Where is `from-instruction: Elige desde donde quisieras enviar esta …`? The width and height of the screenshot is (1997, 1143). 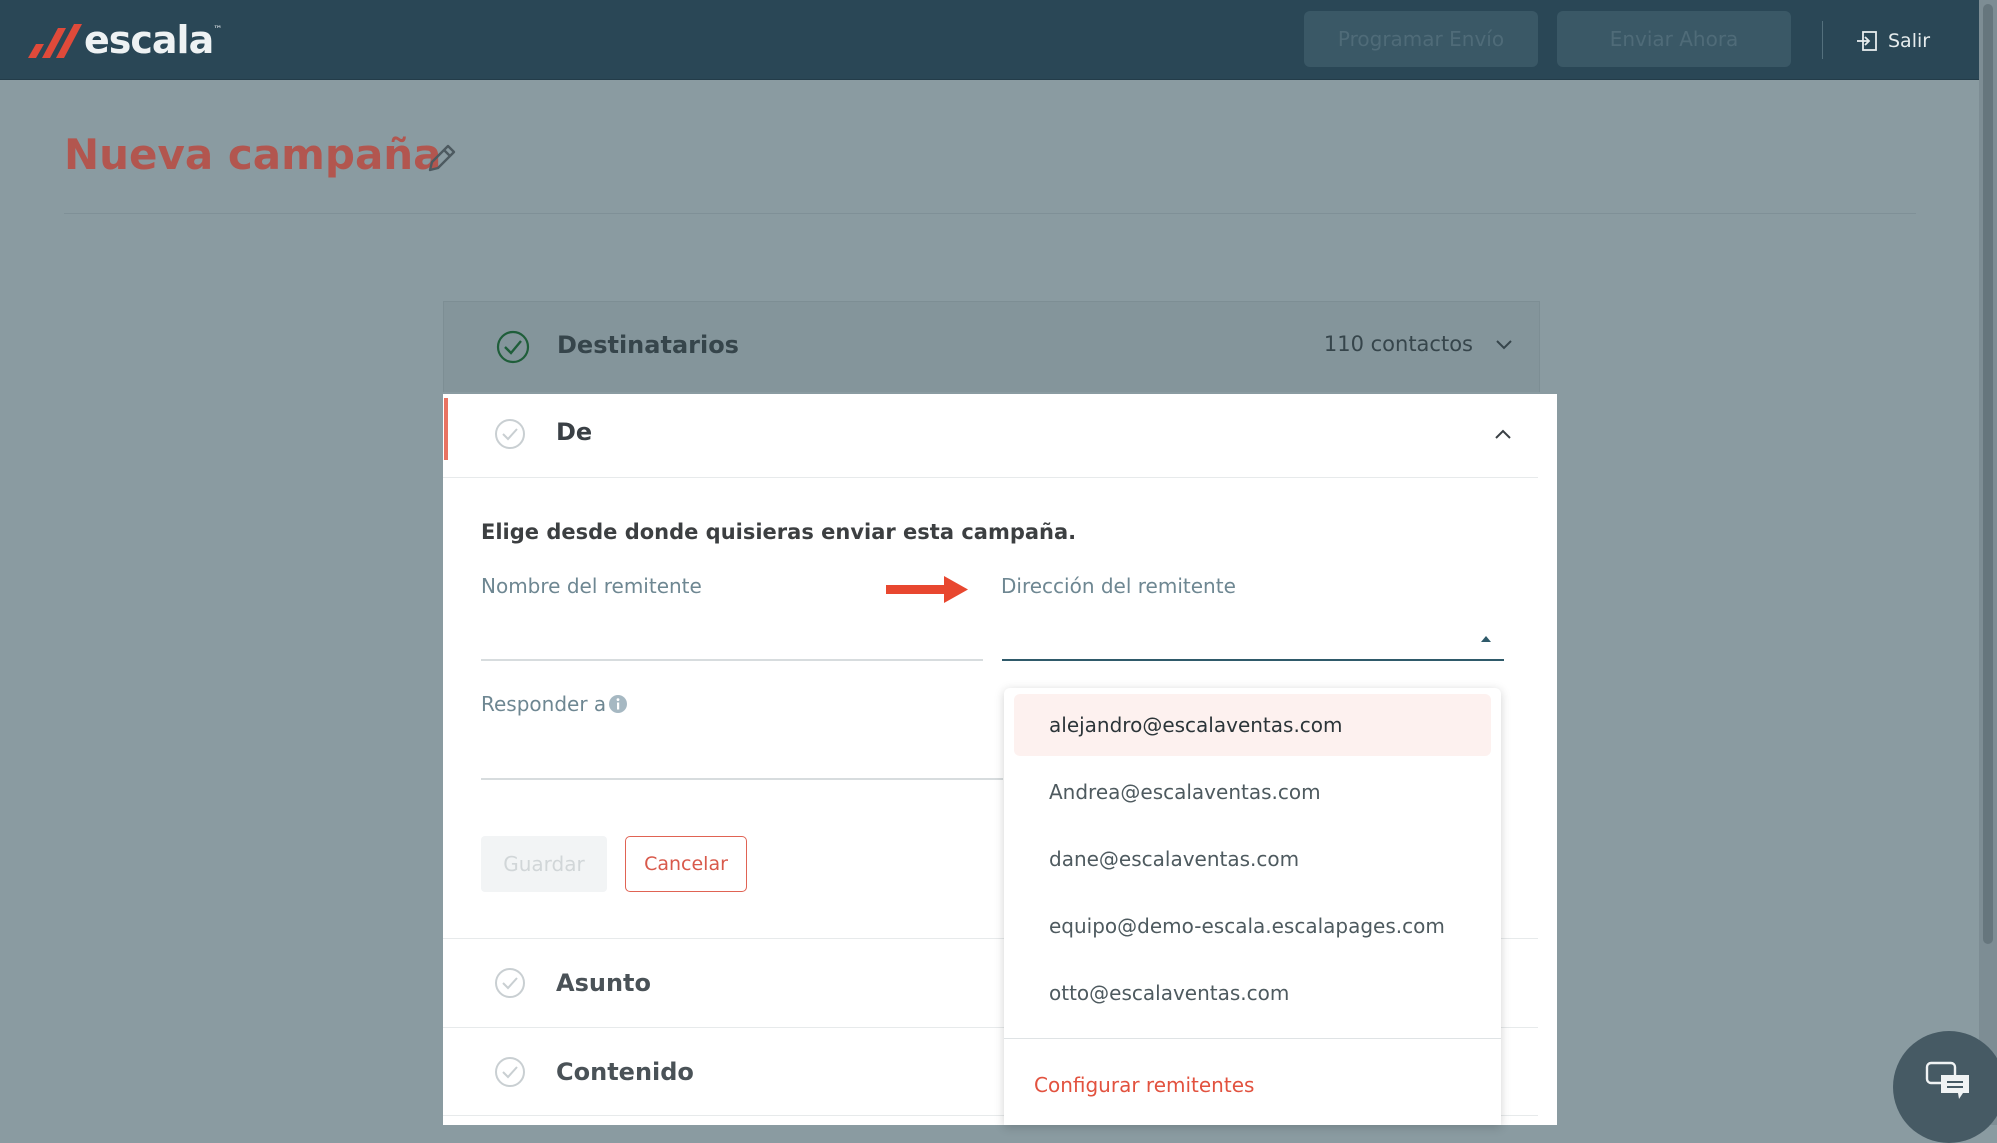
from-instruction: Elige desde donde quisieras enviar esta … is located at coordinates (779, 532).